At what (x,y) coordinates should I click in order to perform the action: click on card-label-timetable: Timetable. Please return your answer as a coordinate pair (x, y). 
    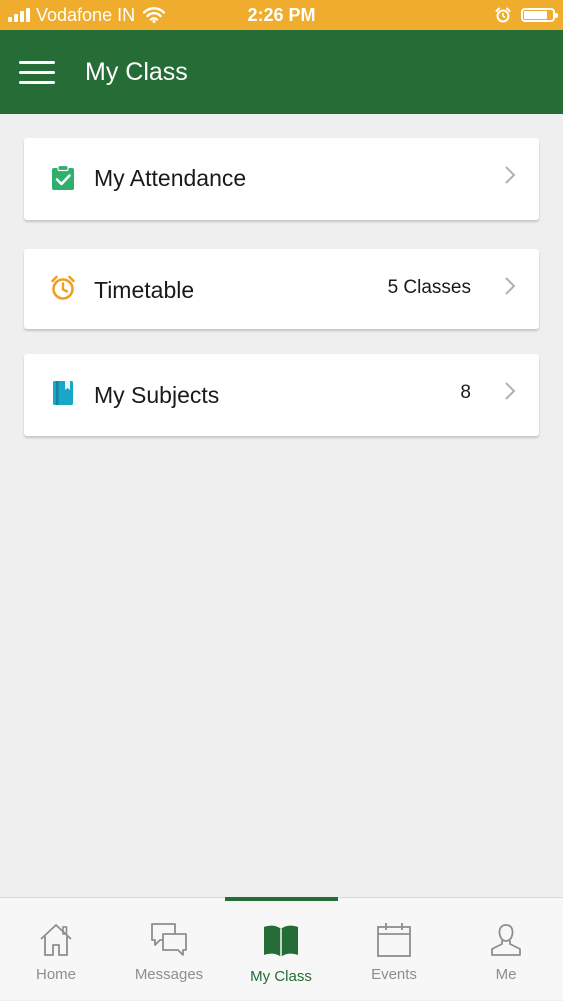
    Looking at the image, I should click on (144, 290).